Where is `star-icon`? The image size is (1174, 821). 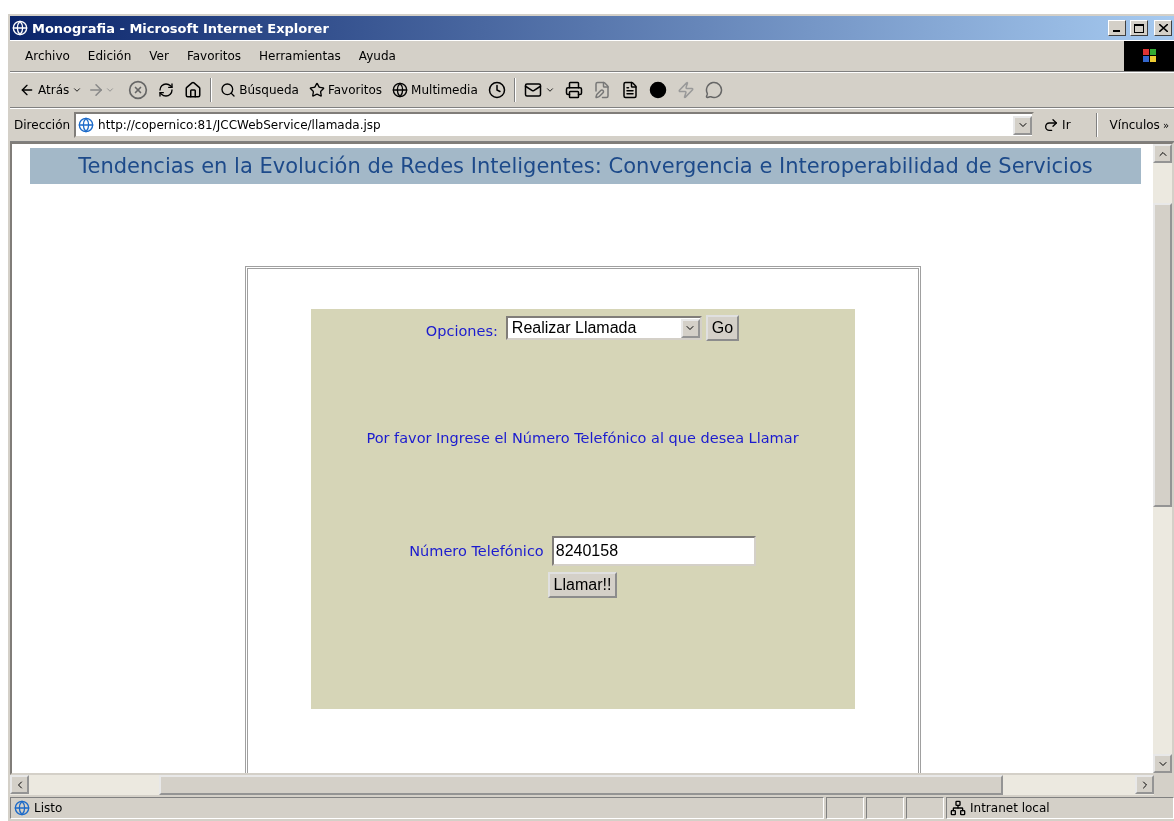
star-icon is located at coordinates (316, 90).